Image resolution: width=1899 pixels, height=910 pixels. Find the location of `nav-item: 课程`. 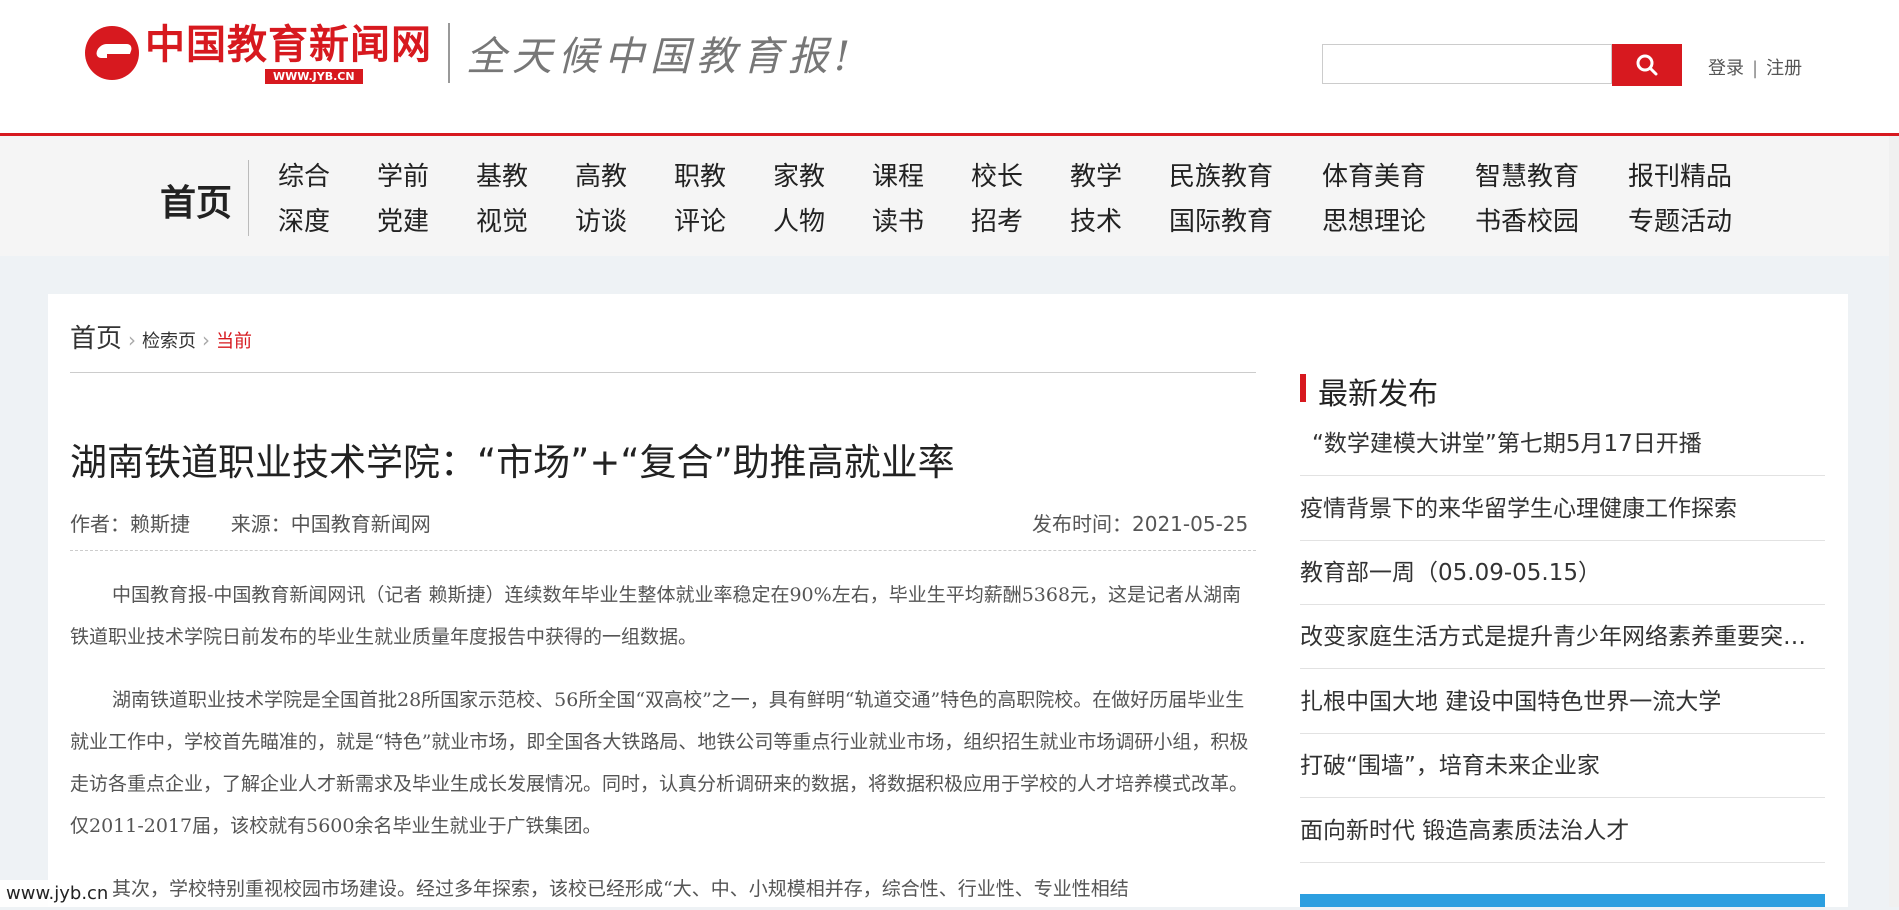

nav-item: 课程 is located at coordinates (898, 174).